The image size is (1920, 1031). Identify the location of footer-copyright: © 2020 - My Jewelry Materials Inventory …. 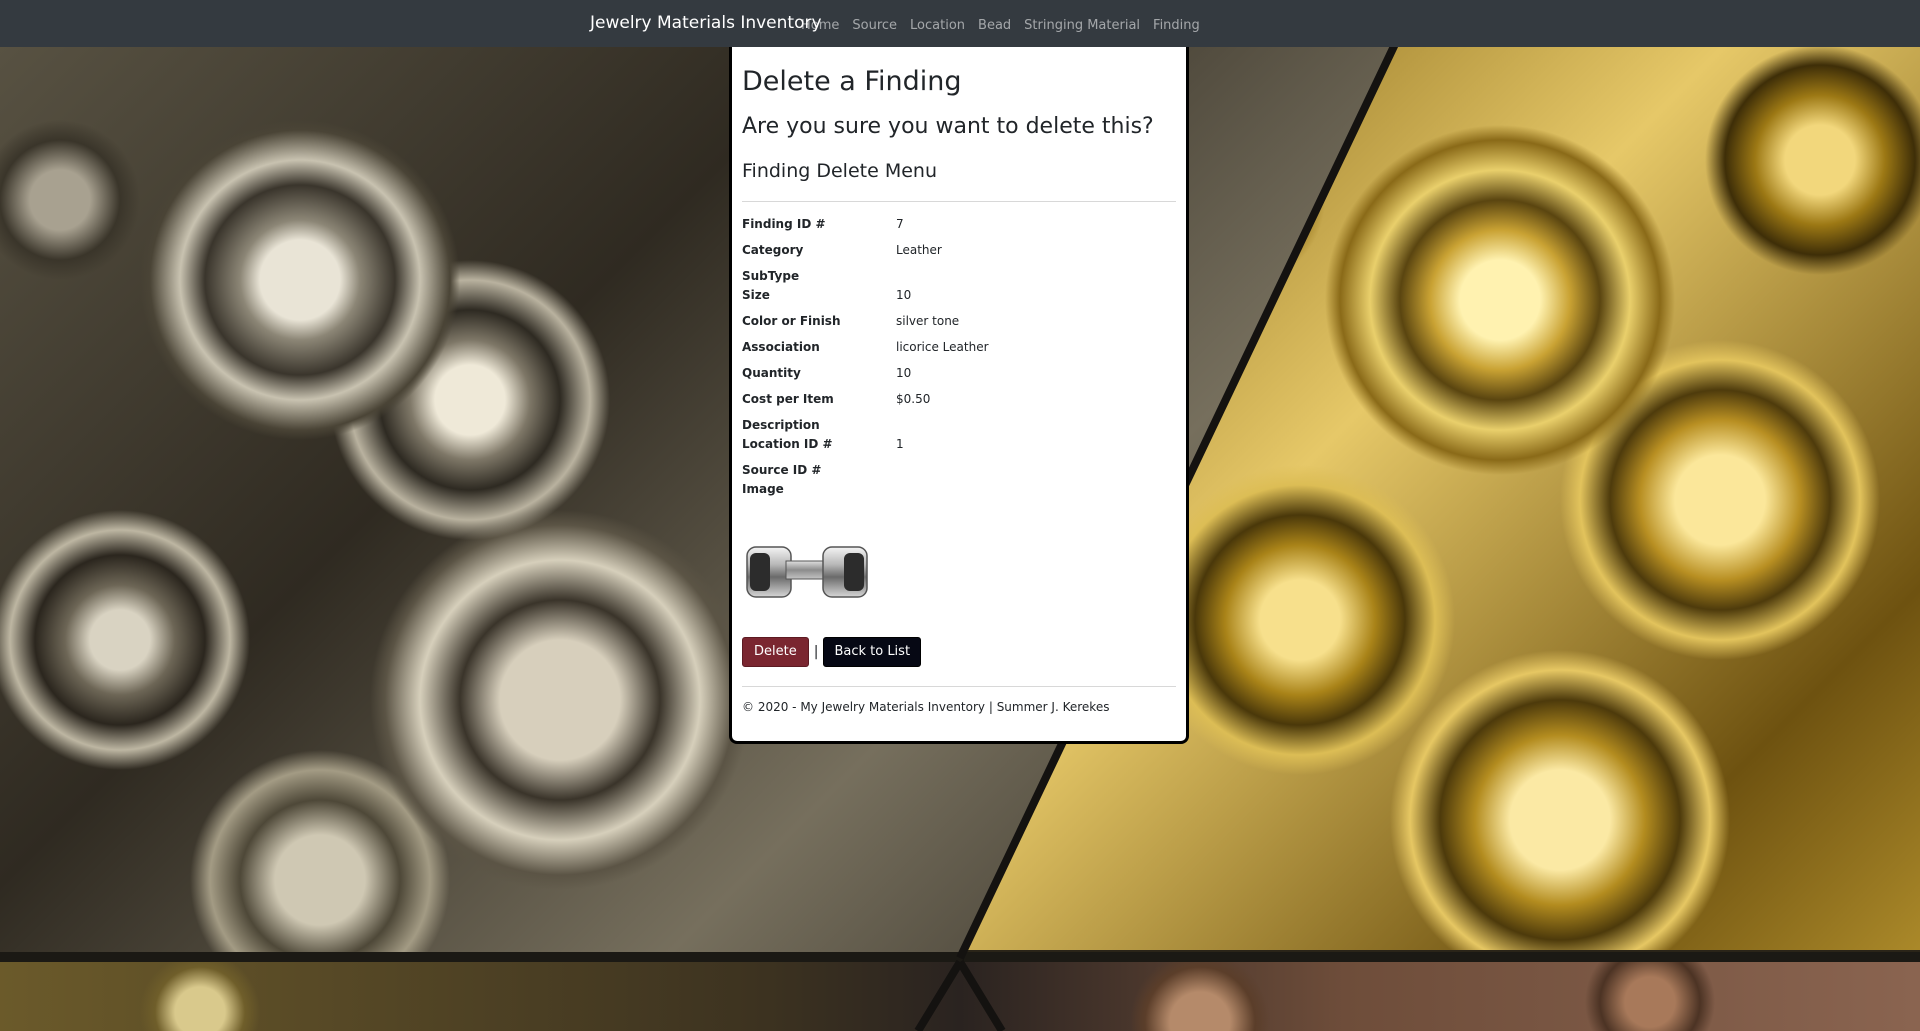
(926, 707).